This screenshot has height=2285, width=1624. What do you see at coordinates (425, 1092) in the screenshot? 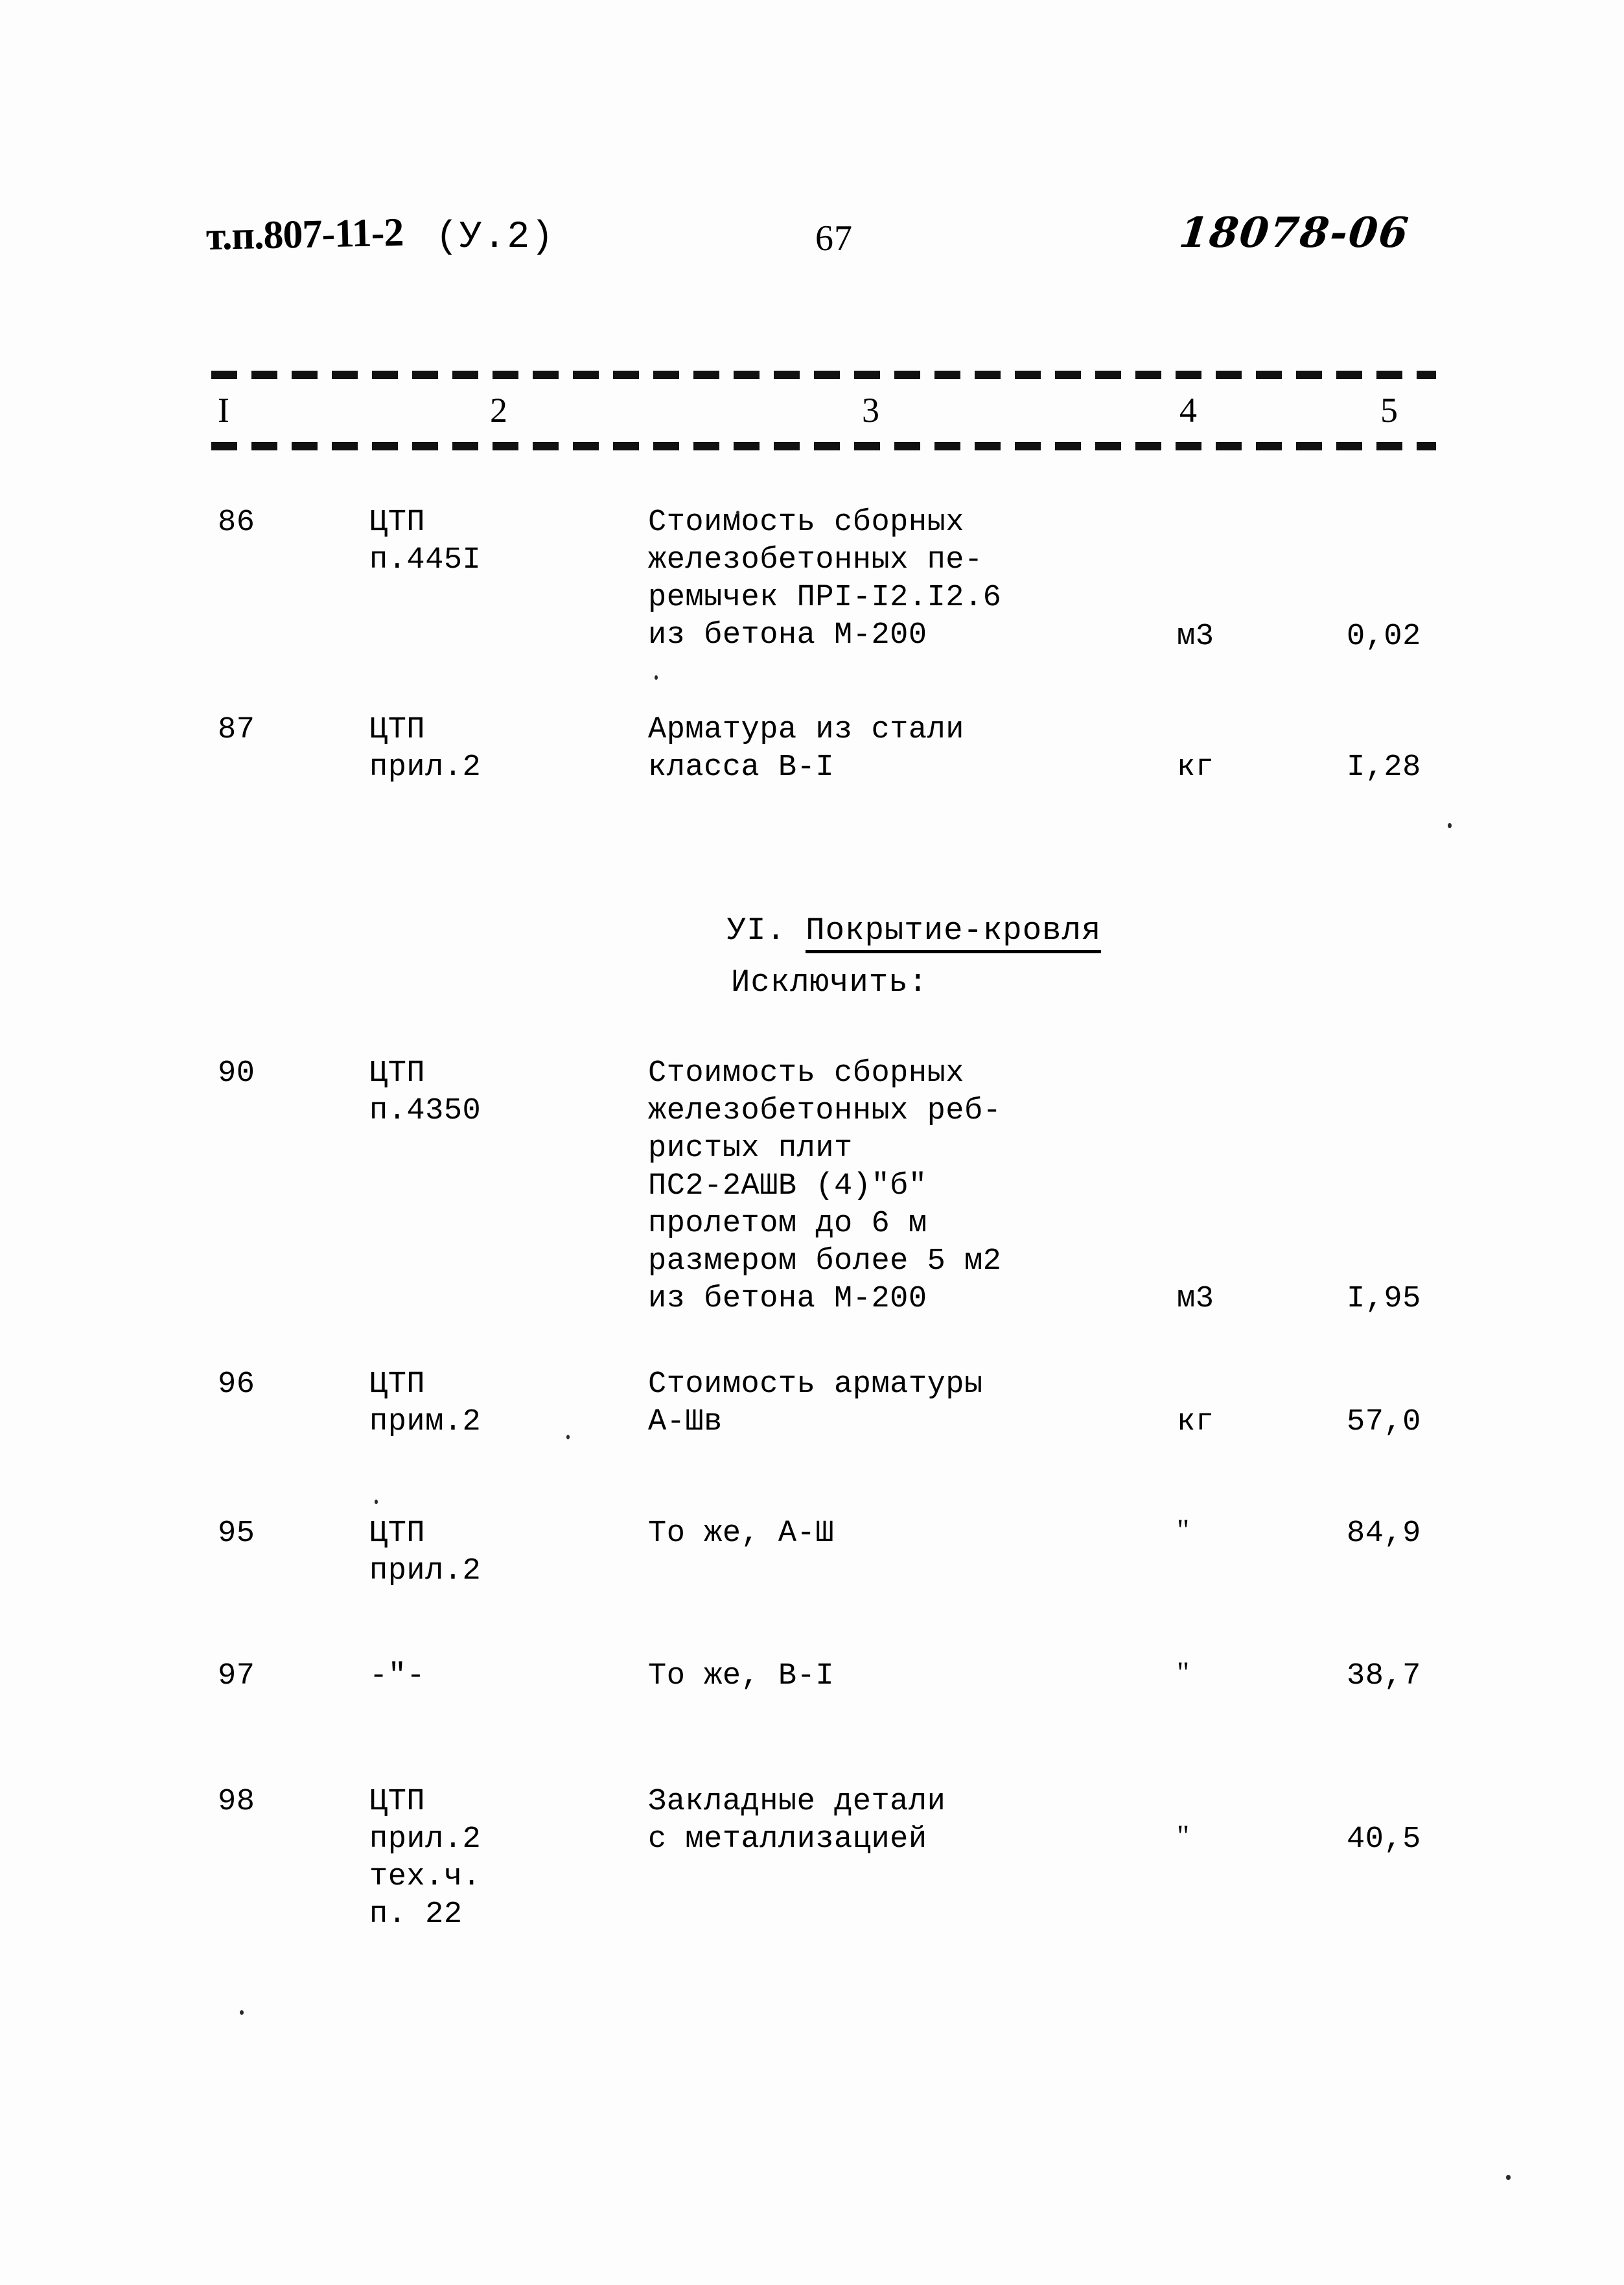
I see `row-reference: ЦТП п.4350` at bounding box center [425, 1092].